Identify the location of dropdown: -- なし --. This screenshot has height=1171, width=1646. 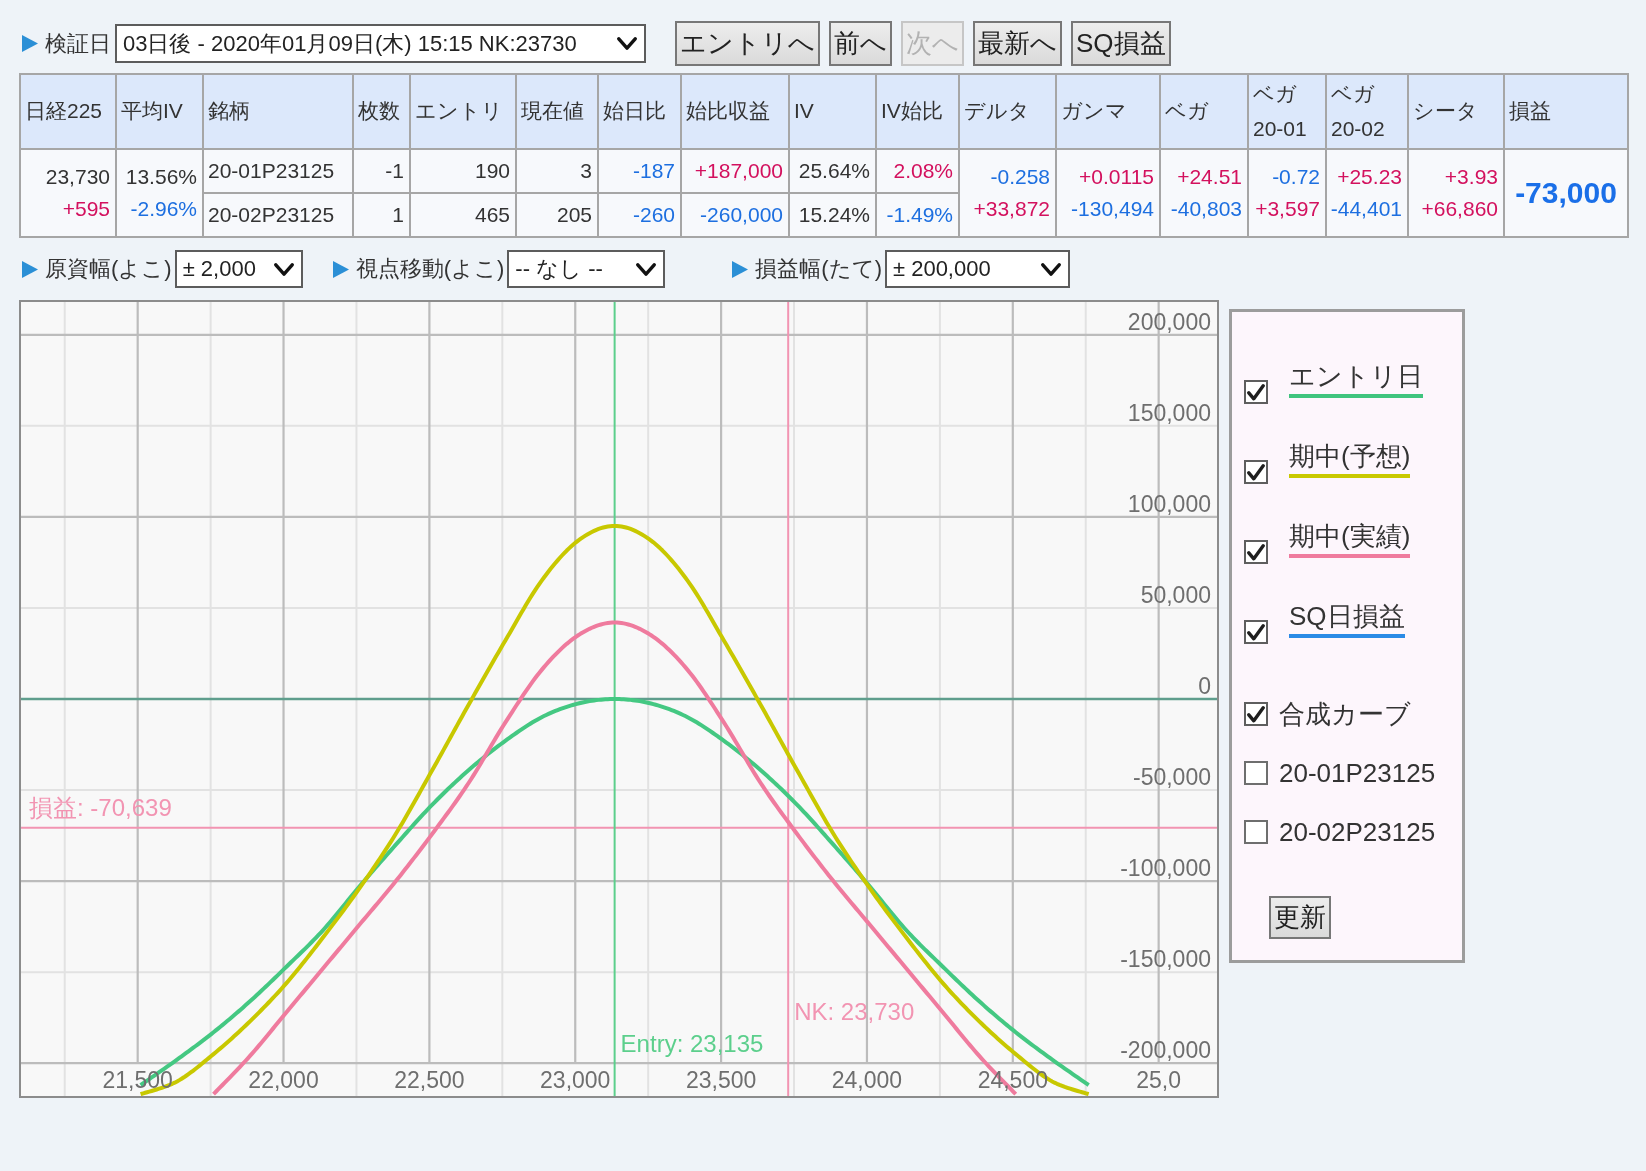
(586, 269).